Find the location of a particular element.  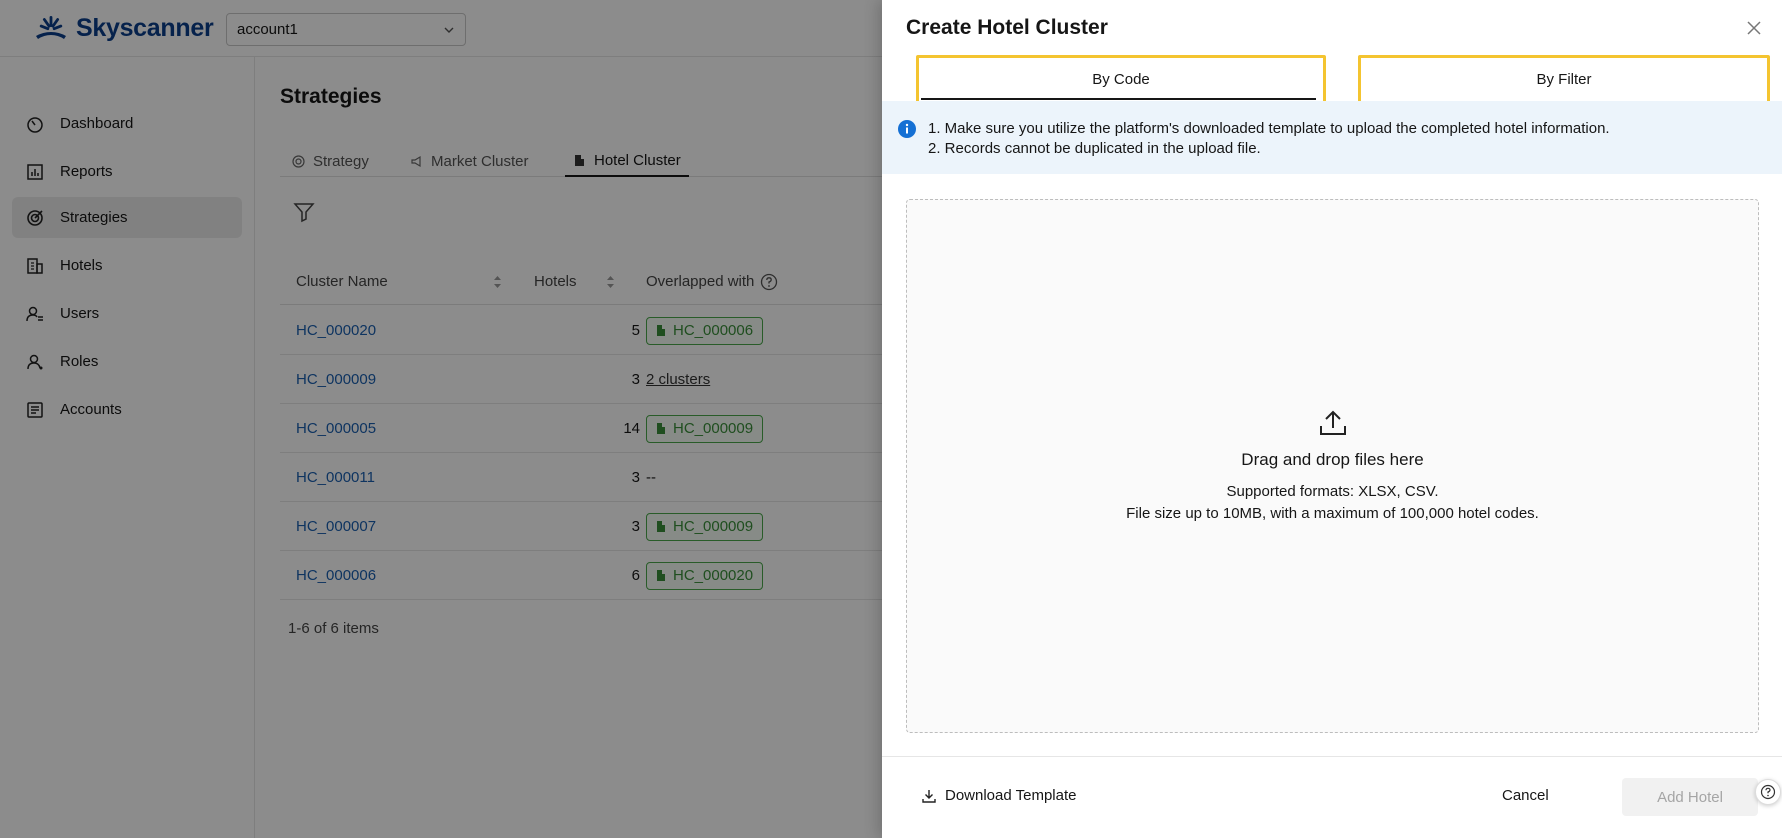

segment-by-code: By Code is located at coordinates (1121, 79).